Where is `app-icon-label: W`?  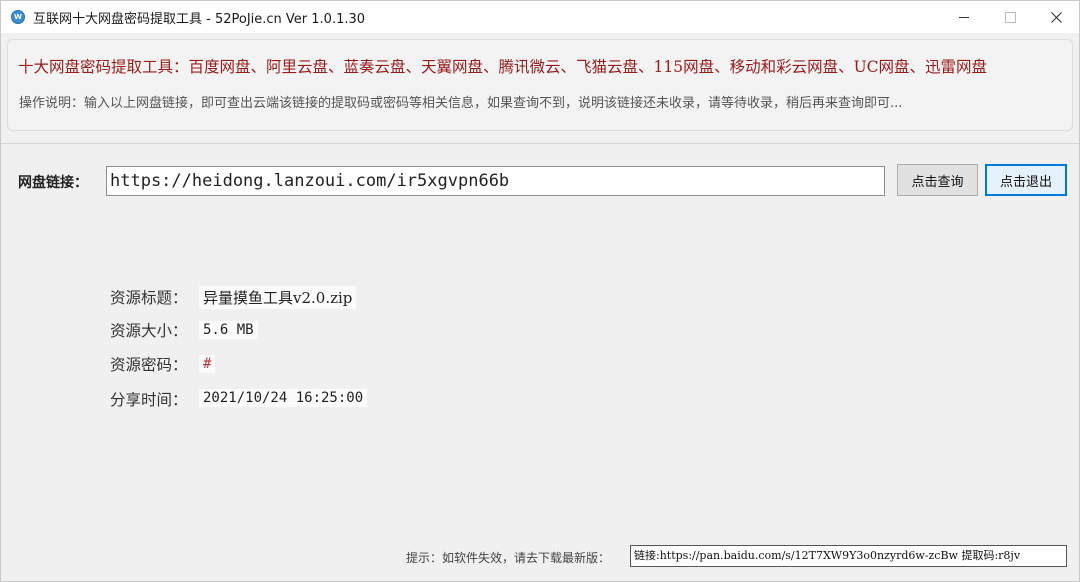
app-icon-label: W is located at coordinates (18, 16).